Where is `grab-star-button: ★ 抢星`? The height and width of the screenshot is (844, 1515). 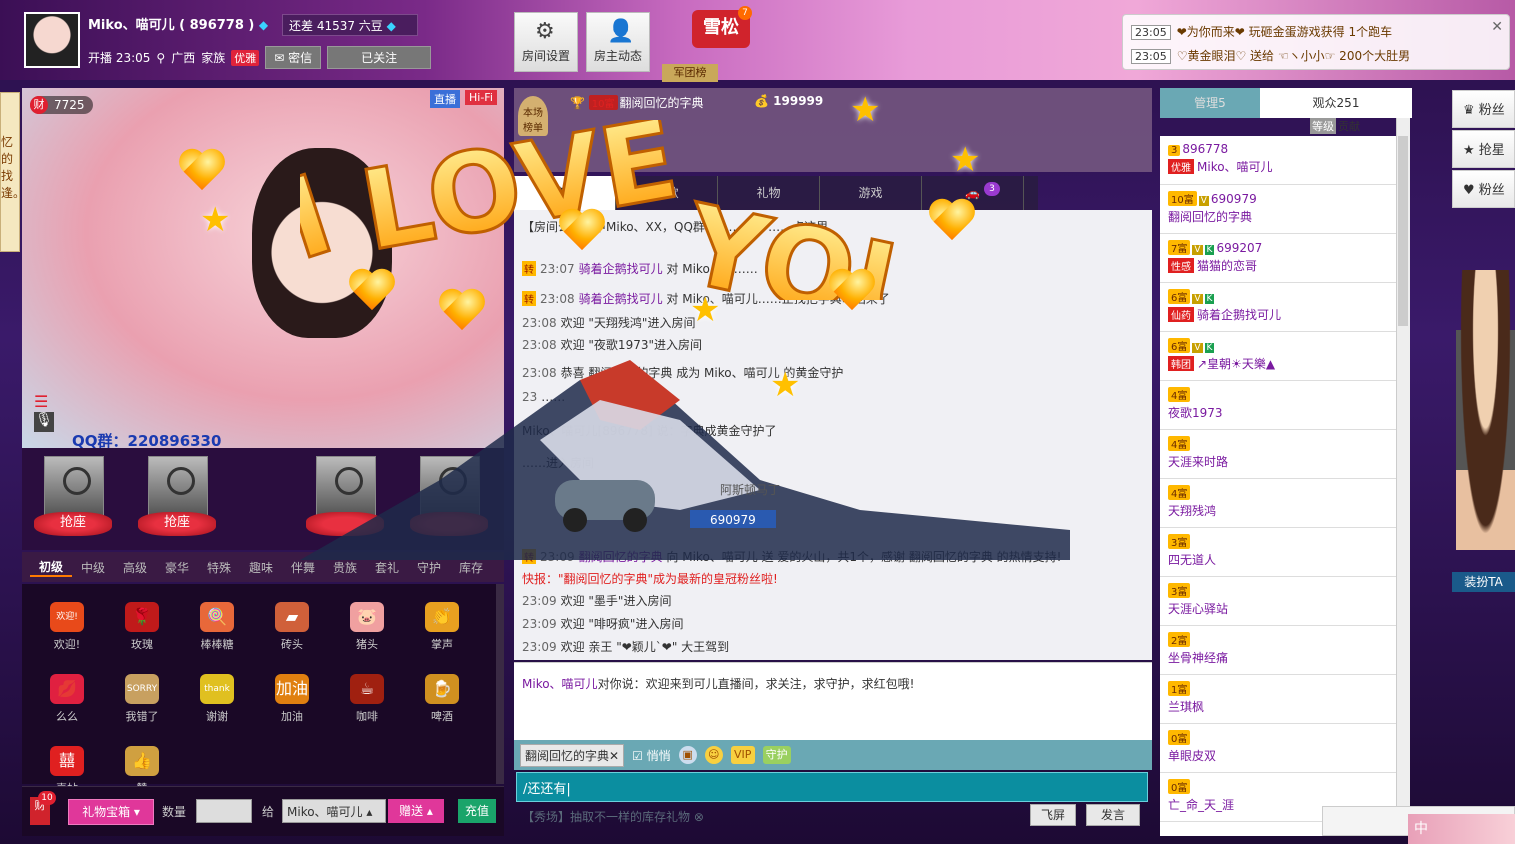 grab-star-button: ★ 抢星 is located at coordinates (1483, 149).